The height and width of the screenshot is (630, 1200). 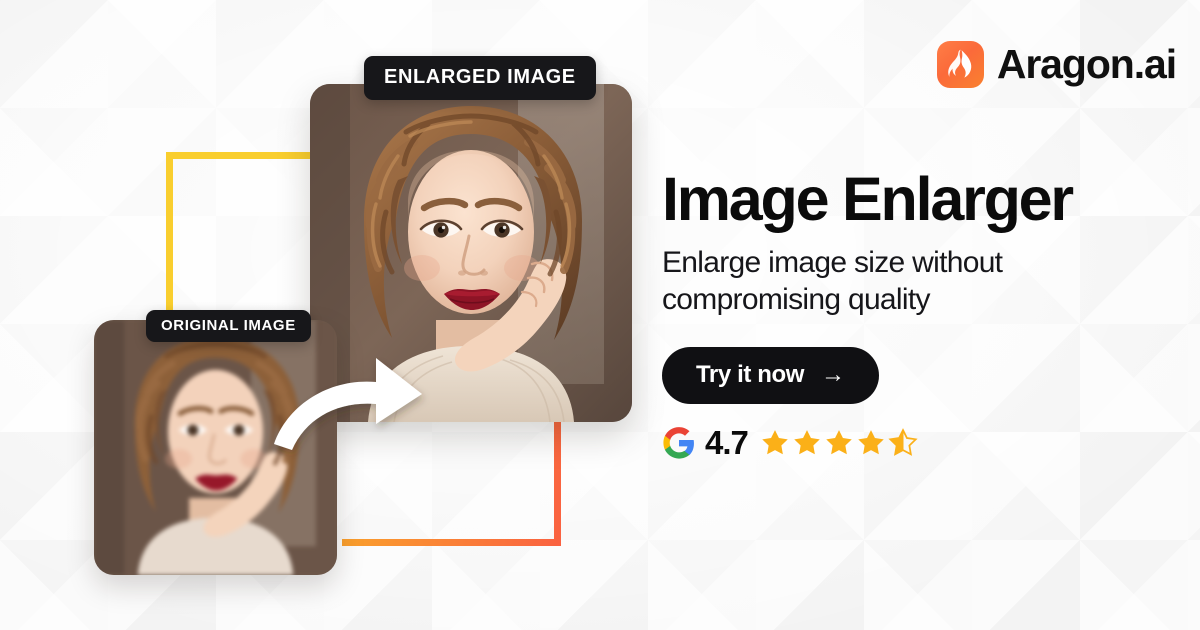 I want to click on original-image-card, so click(x=215, y=447).